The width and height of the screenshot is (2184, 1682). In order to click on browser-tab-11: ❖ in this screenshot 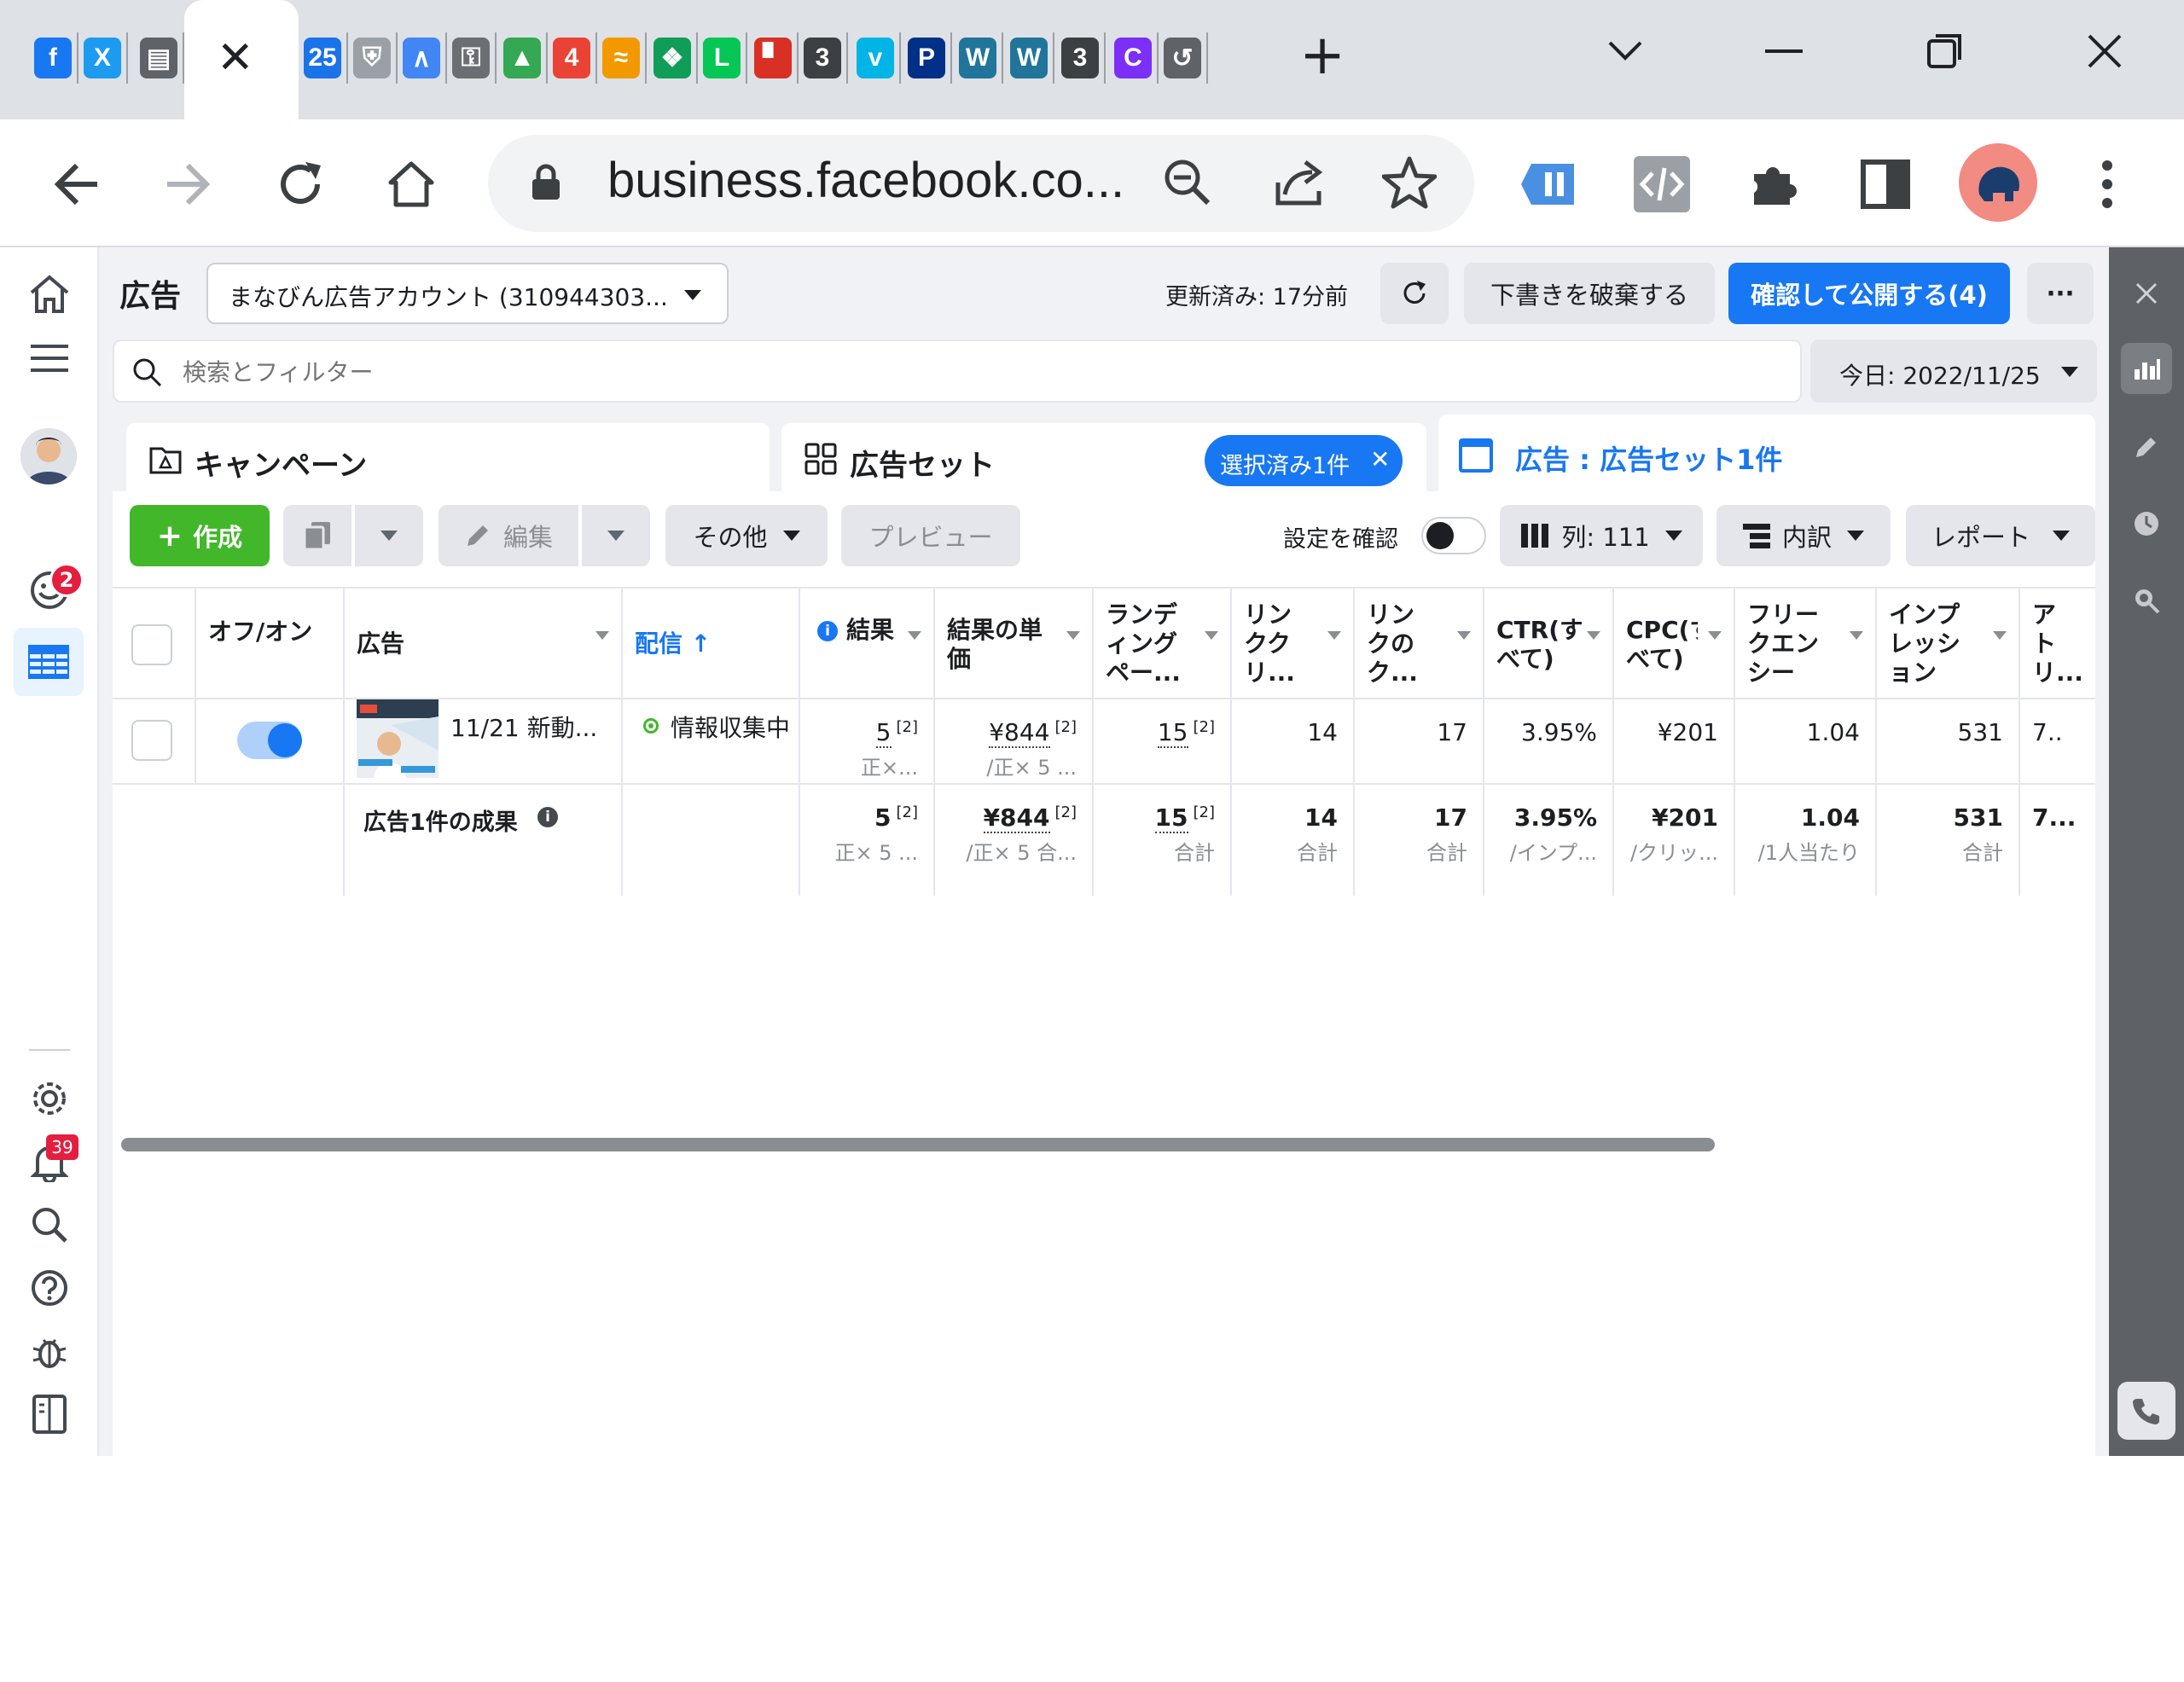, I will do `click(672, 58)`.